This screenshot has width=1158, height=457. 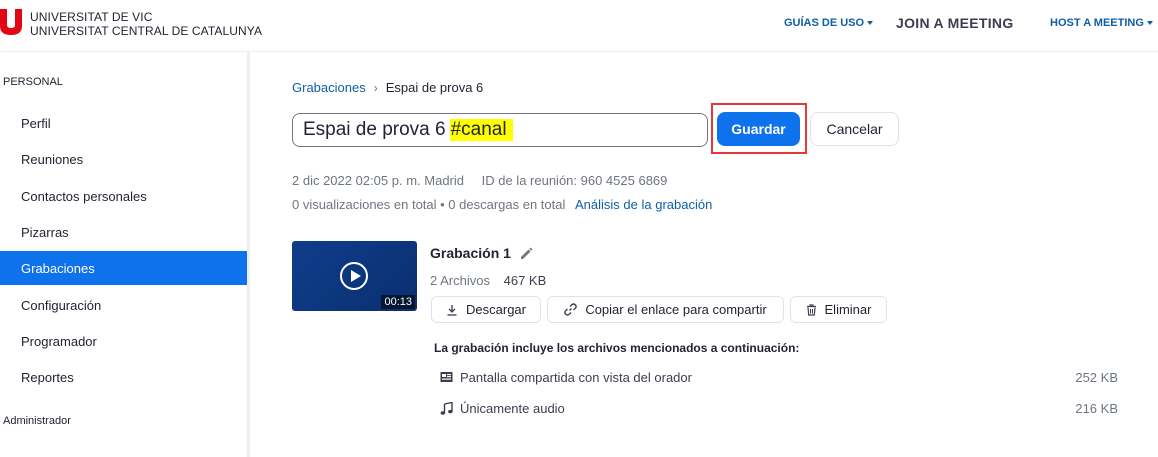 What do you see at coordinates (481, 130) in the screenshot?
I see `title-input-highlight: #canal` at bounding box center [481, 130].